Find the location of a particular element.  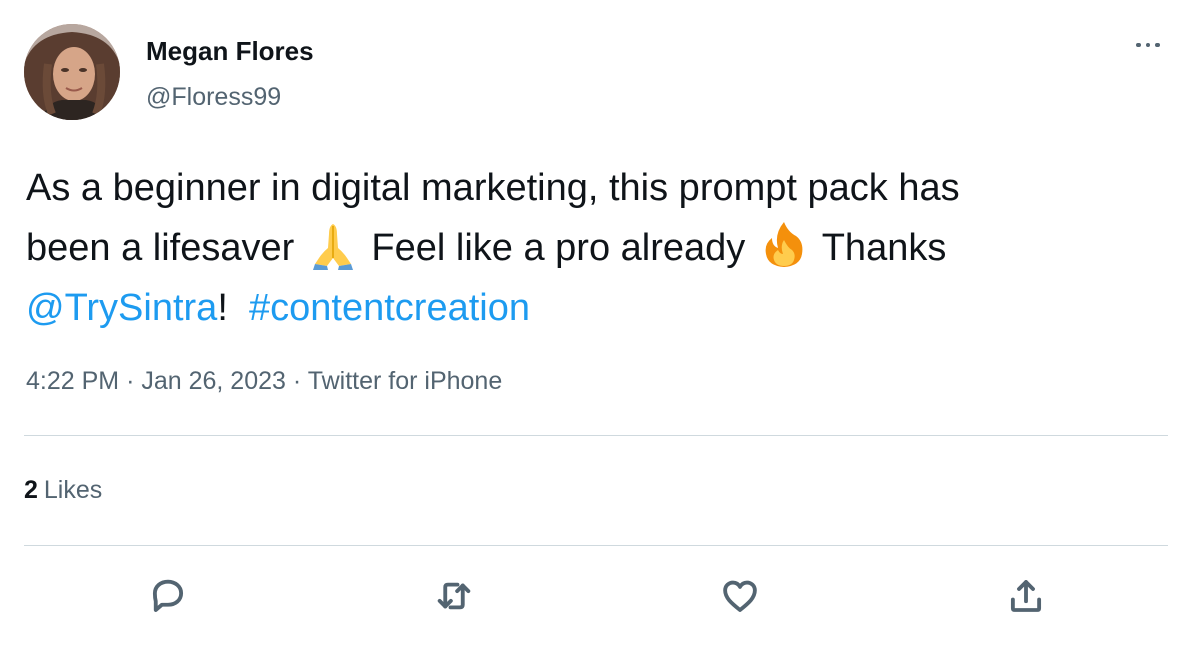

tweet-text-segment: Feel like a pro already is located at coordinates (558, 248).